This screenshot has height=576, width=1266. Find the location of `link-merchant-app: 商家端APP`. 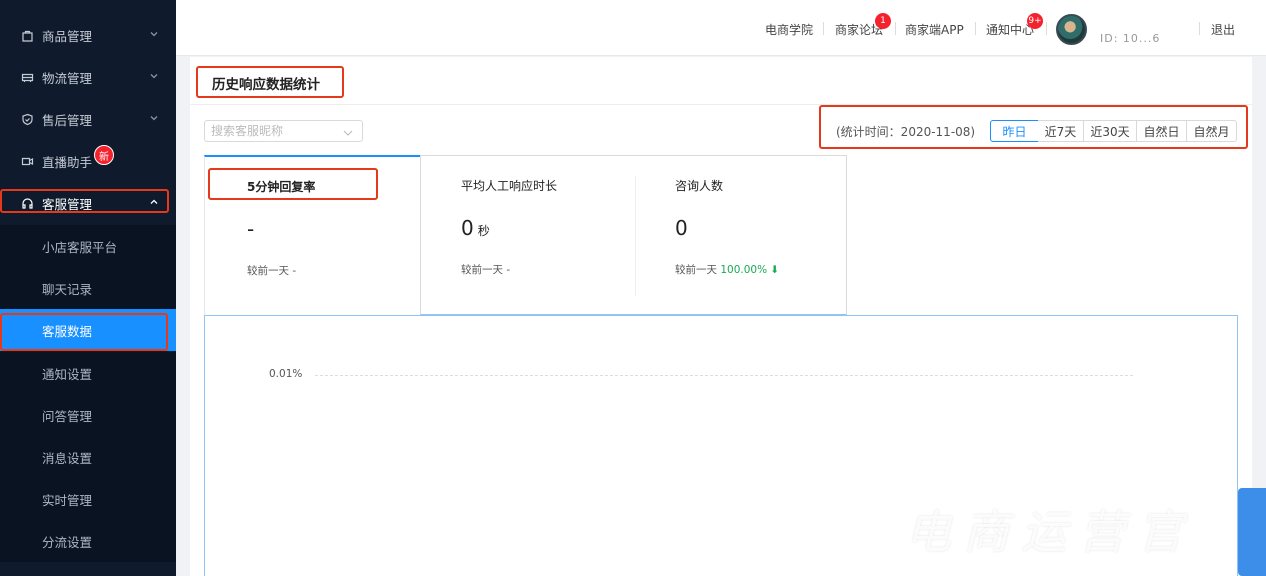

link-merchant-app: 商家端APP is located at coordinates (934, 29).